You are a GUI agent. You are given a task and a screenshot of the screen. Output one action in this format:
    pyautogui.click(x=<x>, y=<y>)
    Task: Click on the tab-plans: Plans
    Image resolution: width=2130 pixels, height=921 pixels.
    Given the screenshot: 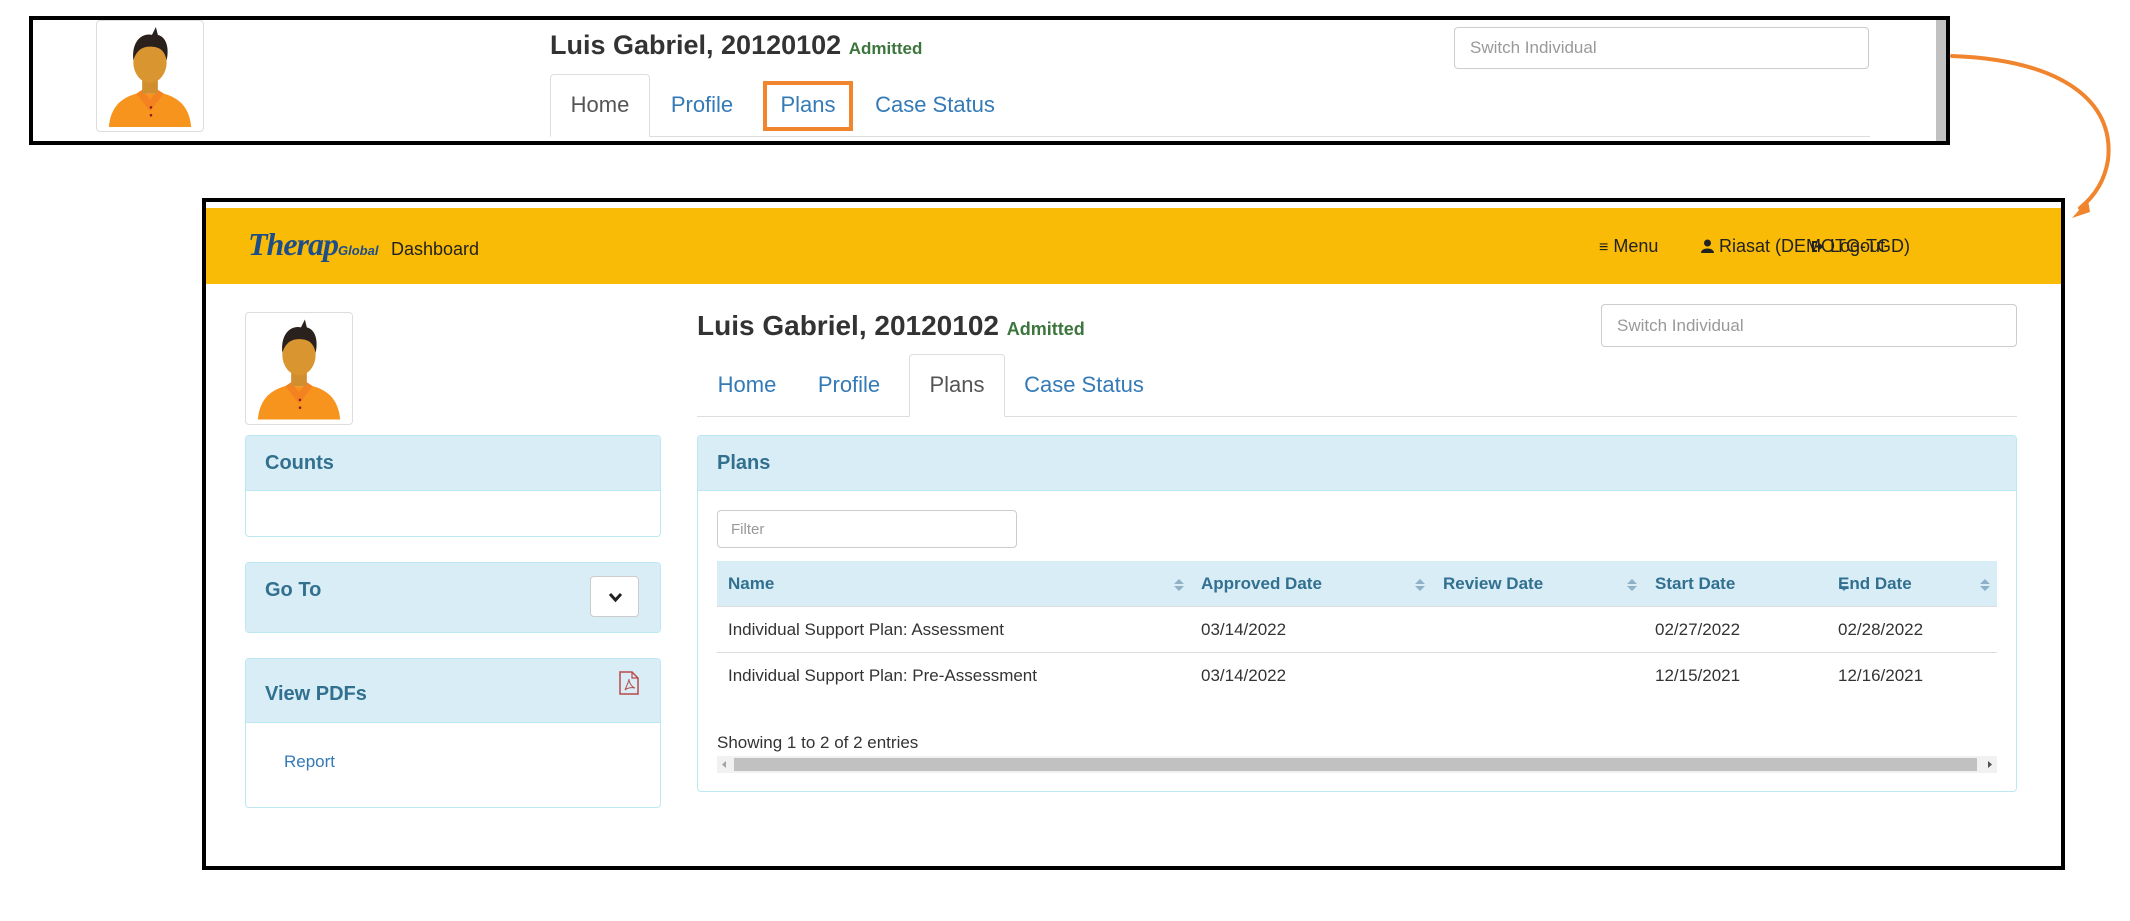 What is the action you would take?
    pyautogui.click(x=957, y=385)
    